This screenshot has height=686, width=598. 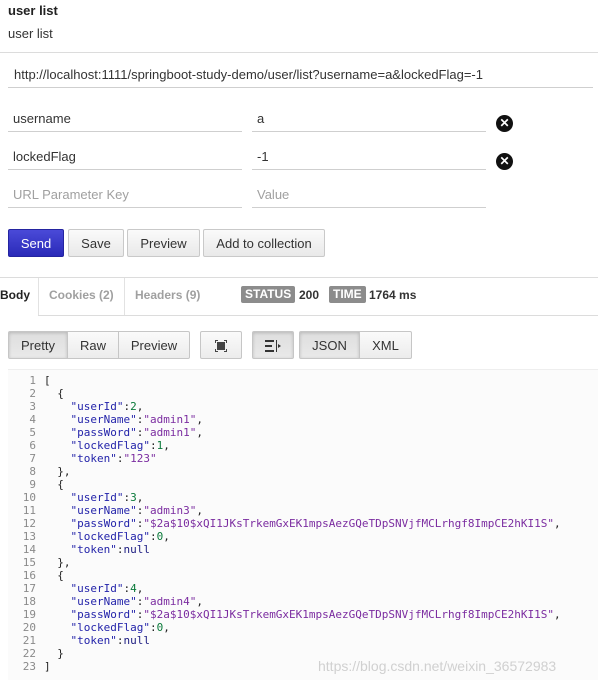 I want to click on code-line: "userId":4,, so click(x=107, y=588).